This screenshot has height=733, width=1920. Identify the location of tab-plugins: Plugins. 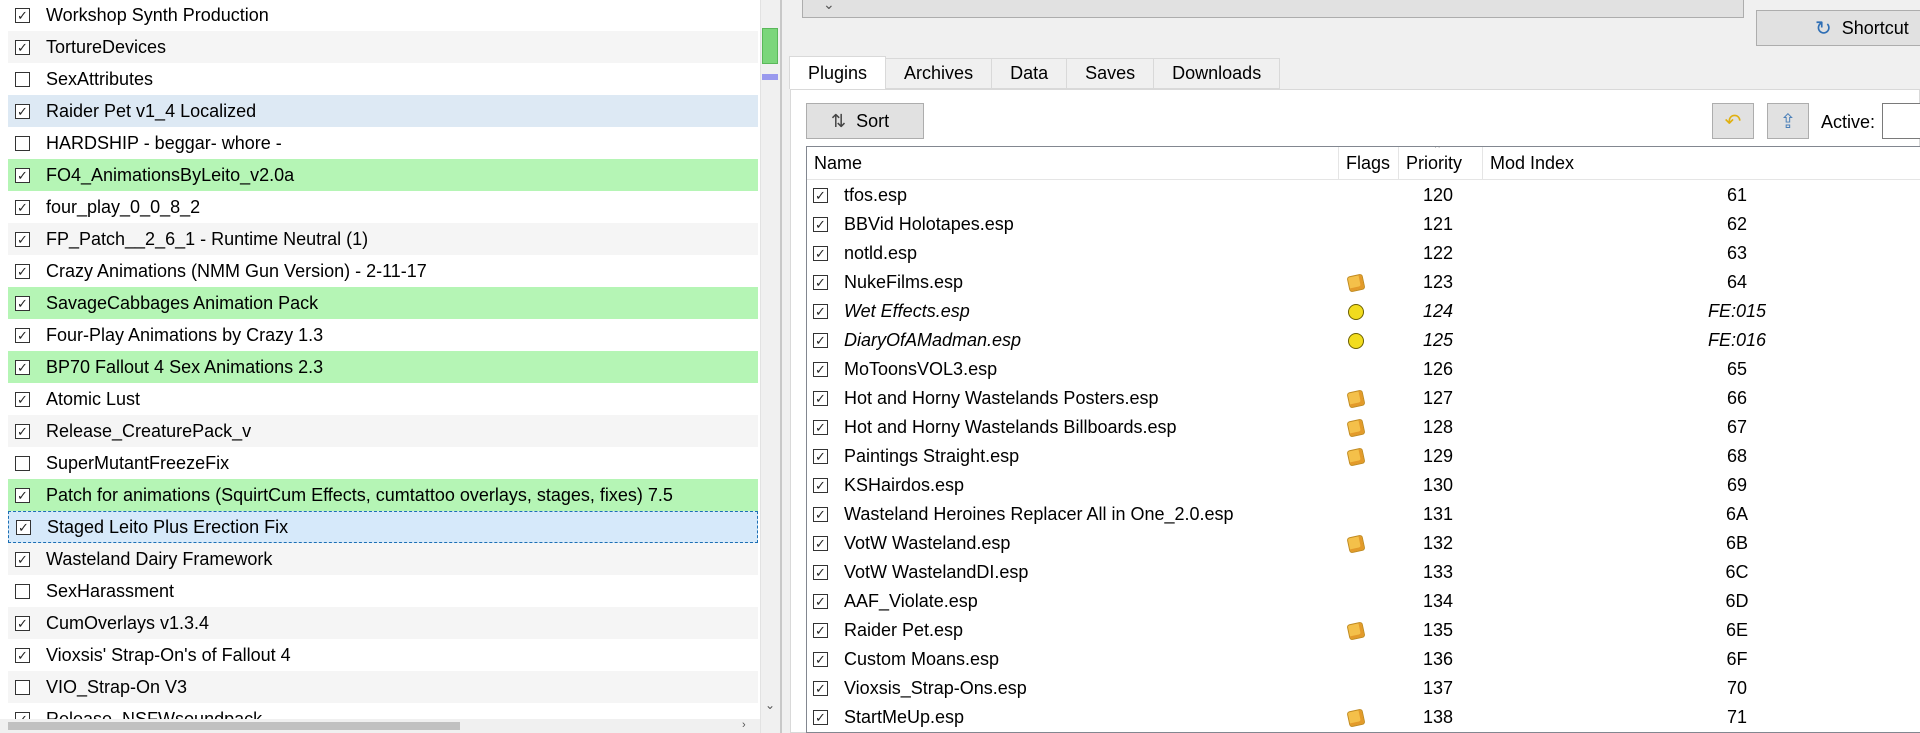
(838, 72).